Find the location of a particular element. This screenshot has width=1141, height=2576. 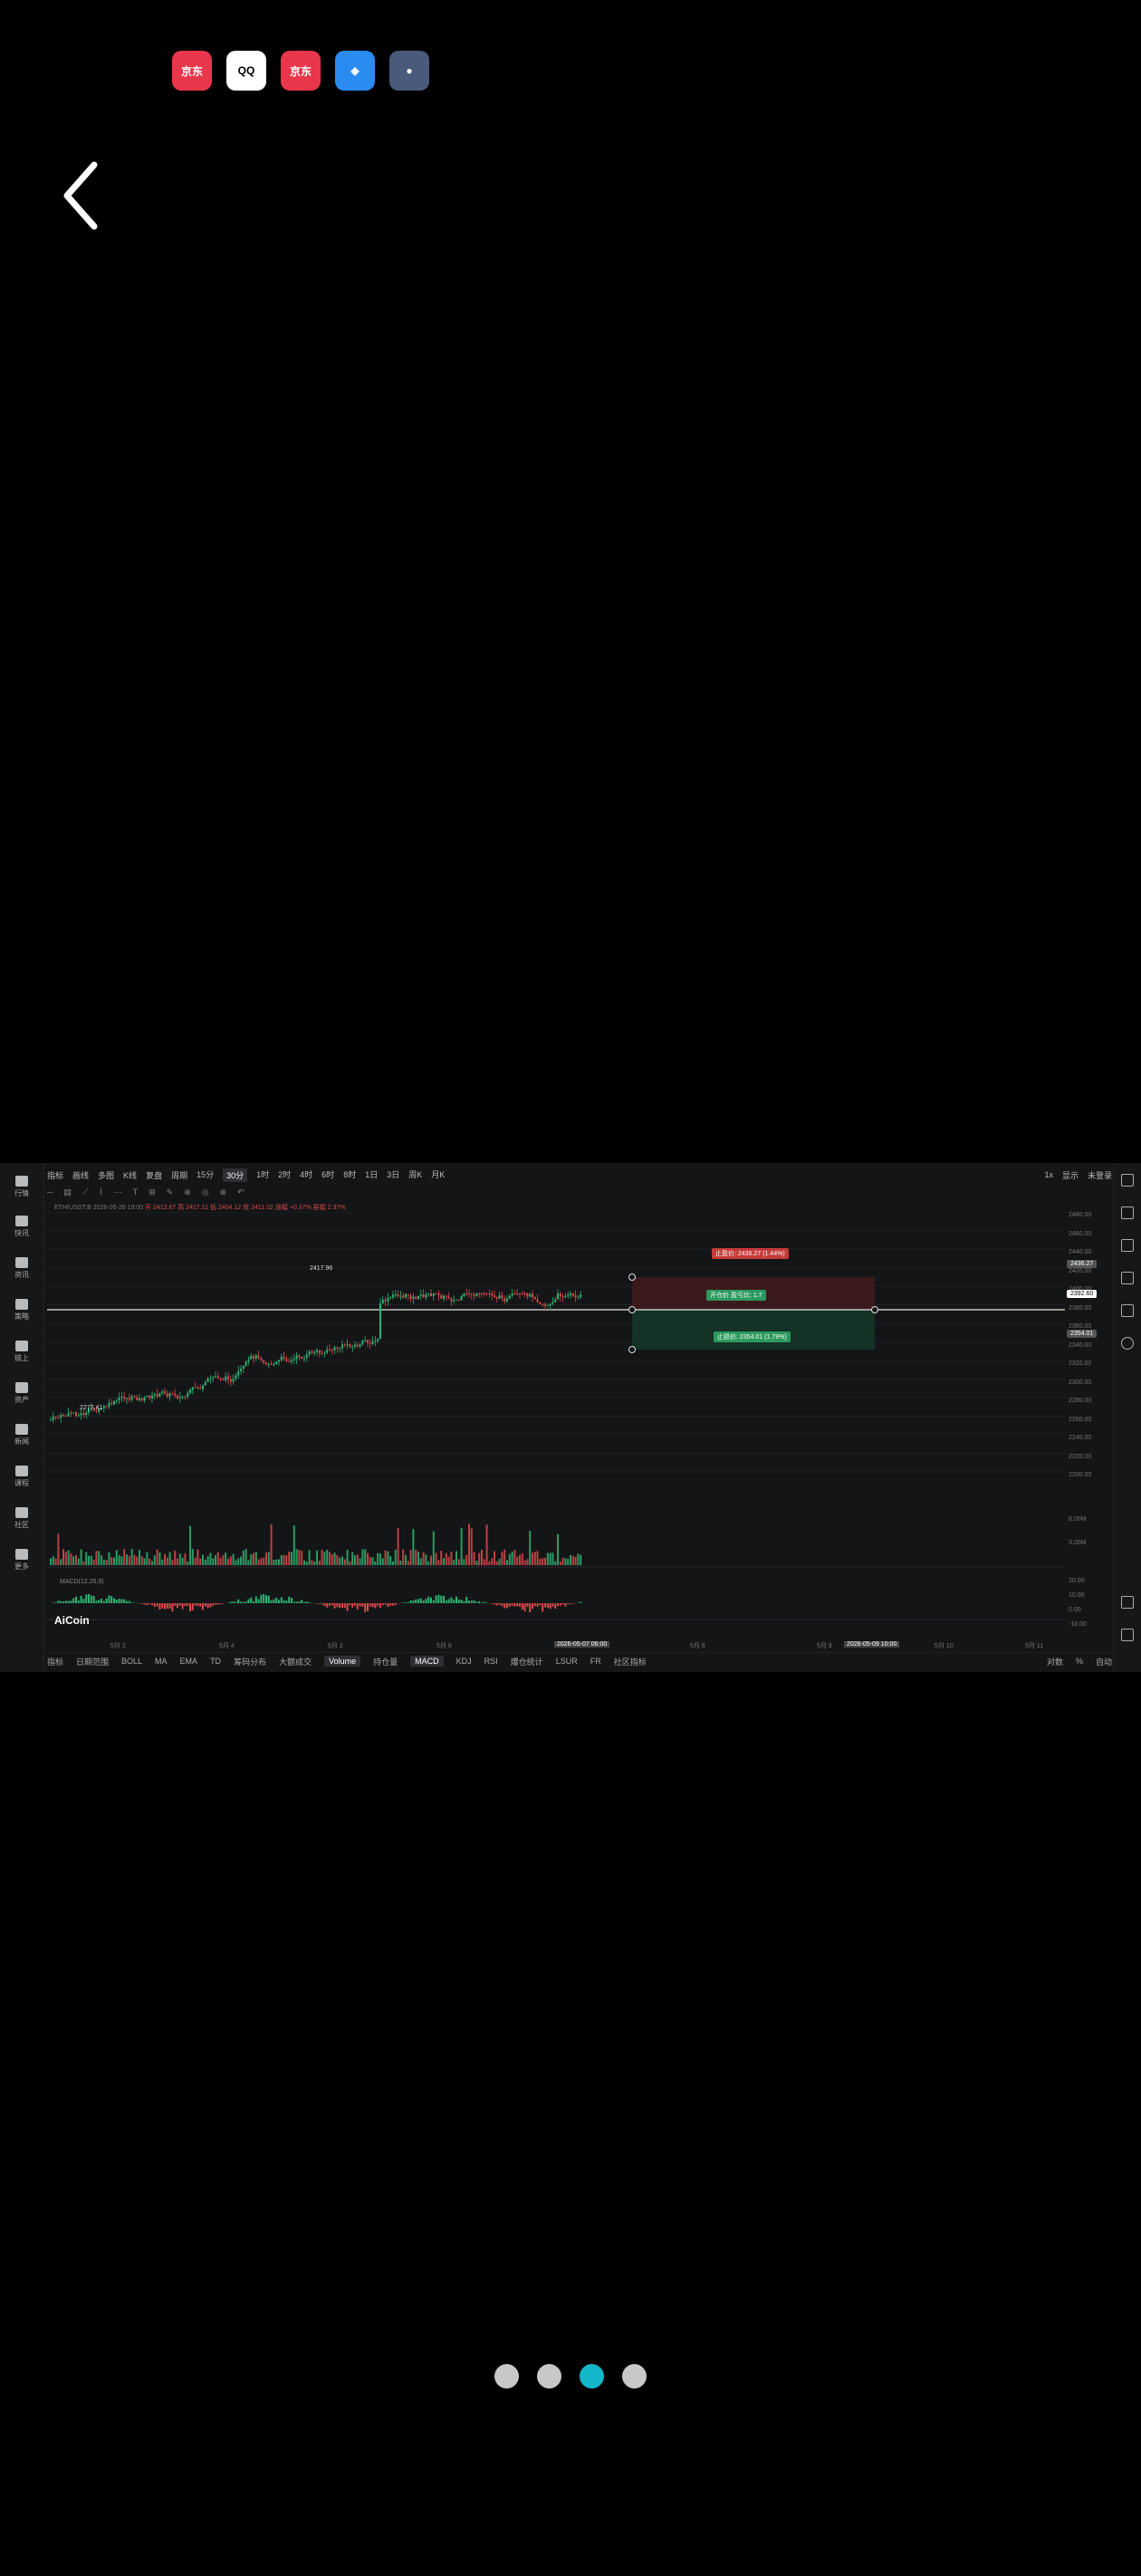

drag-handle is located at coordinates (874, 1309).